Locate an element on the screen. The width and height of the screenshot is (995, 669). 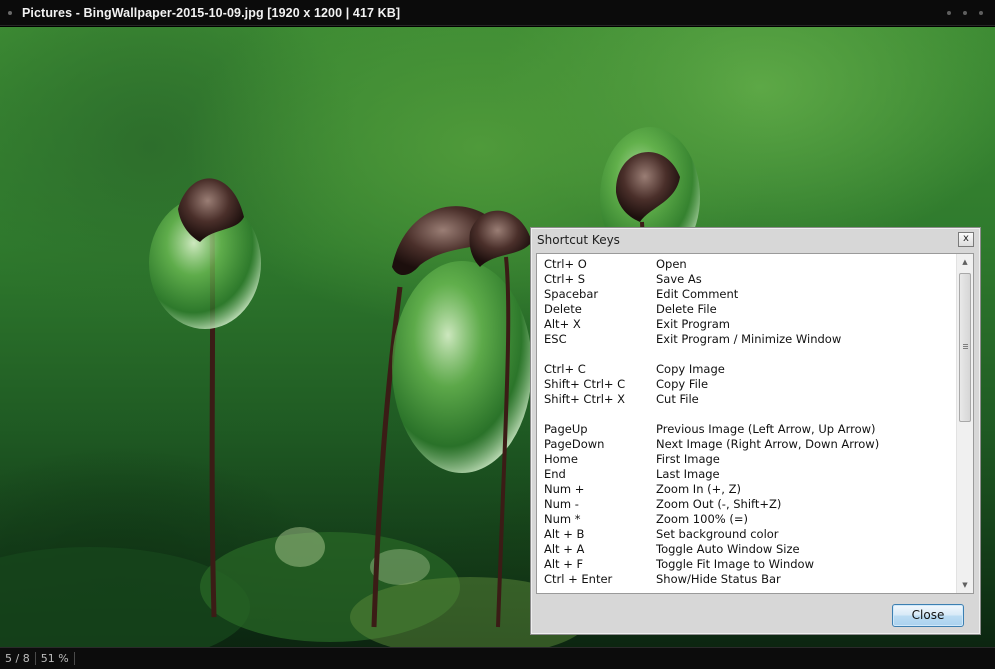
shortcut-key: Delete is located at coordinates (563, 309).